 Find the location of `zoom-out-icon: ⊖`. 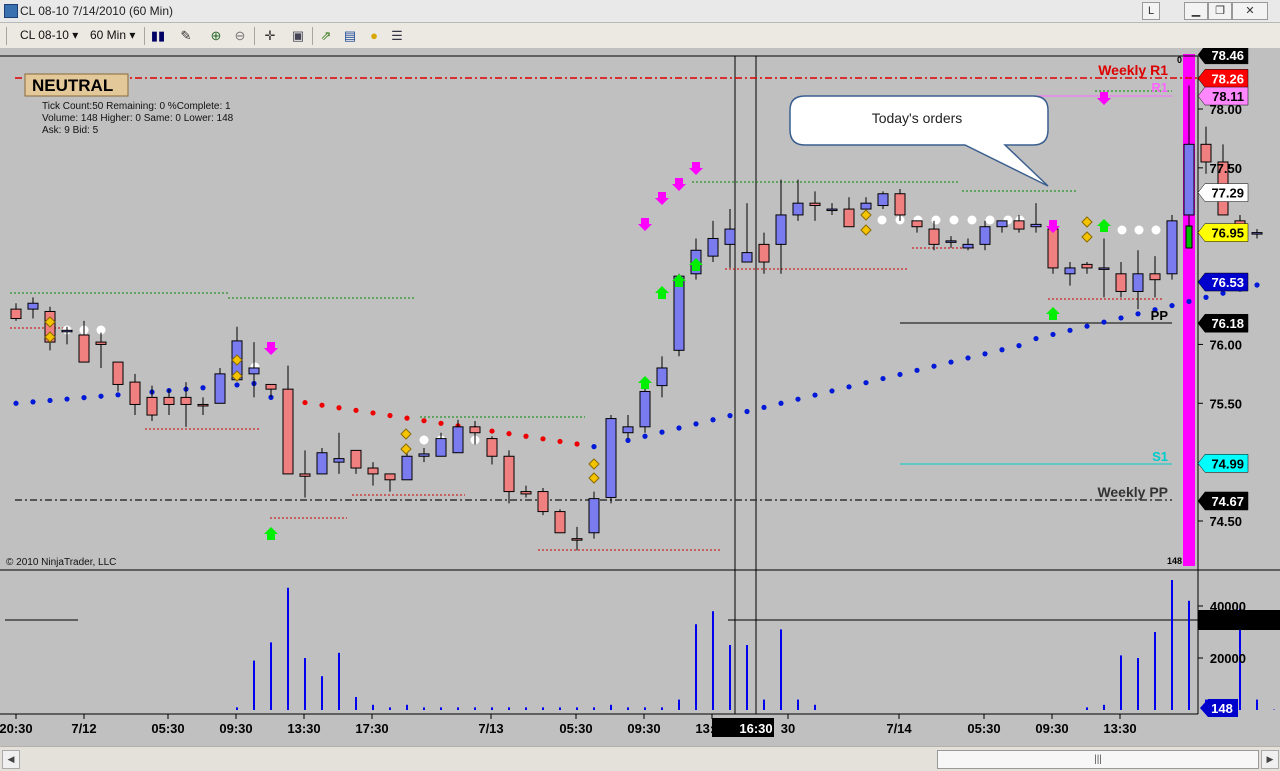

zoom-out-icon: ⊖ is located at coordinates (240, 36).